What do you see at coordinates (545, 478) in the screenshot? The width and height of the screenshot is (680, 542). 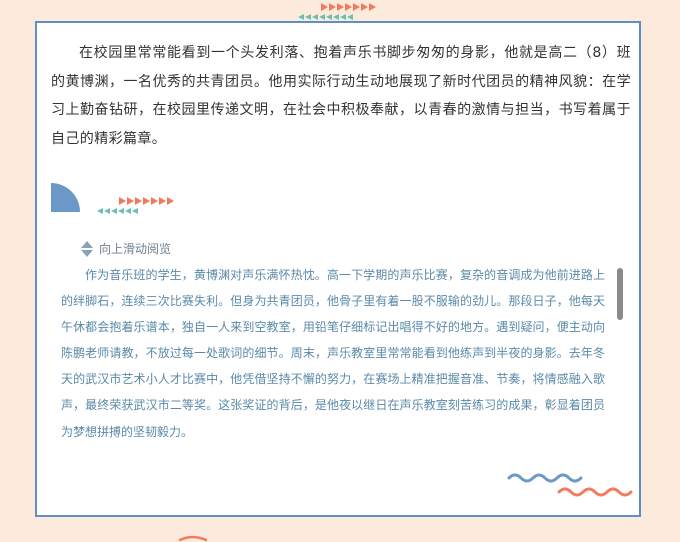 I see `blue-wave-line-icon` at bounding box center [545, 478].